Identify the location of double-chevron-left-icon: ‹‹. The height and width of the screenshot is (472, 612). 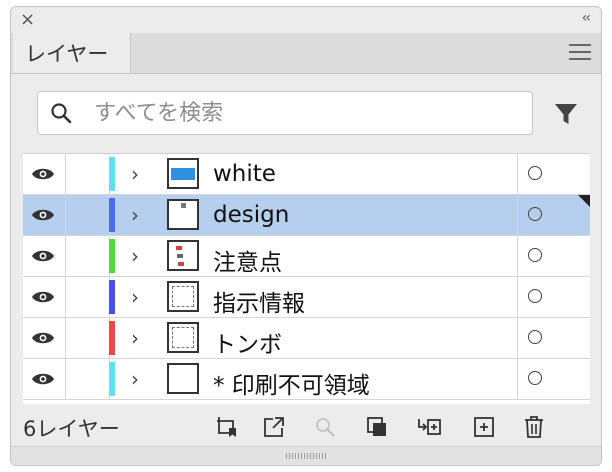
(586, 18).